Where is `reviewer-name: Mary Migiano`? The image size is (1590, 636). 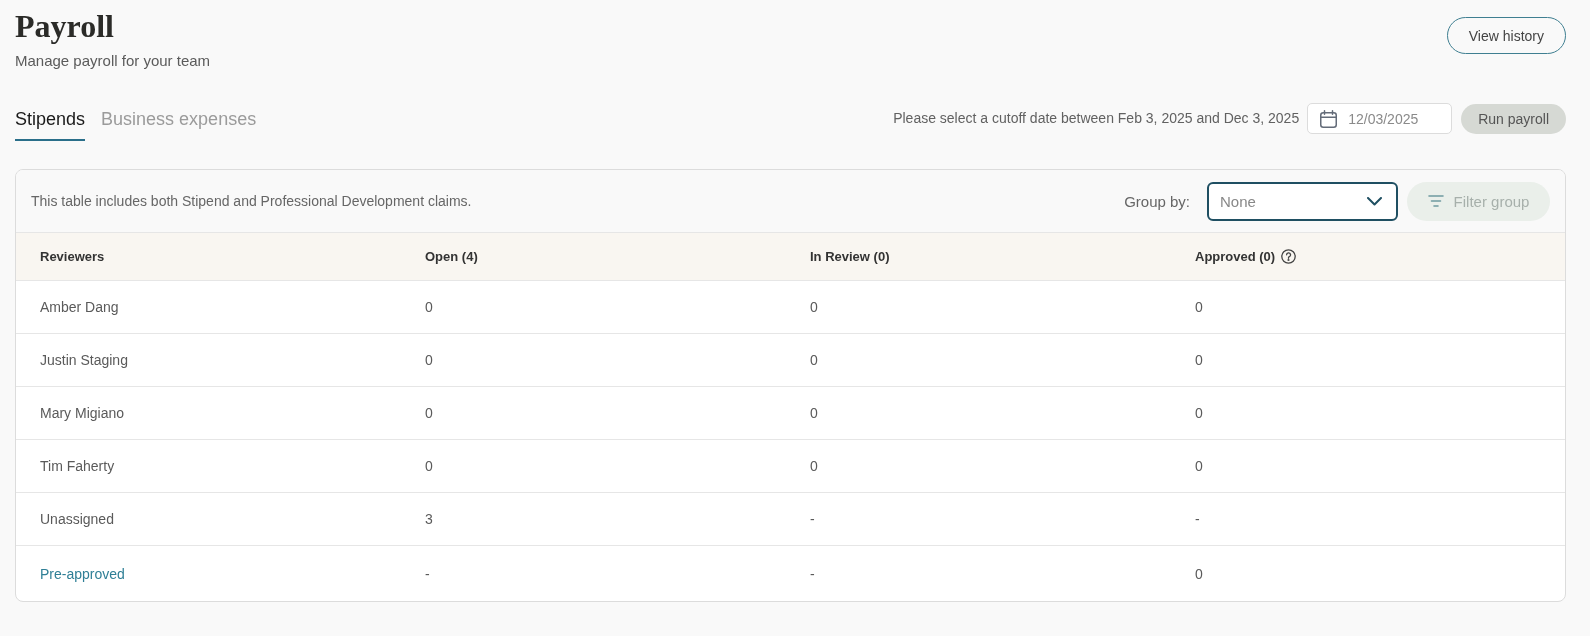
reviewer-name: Mary Migiano is located at coordinates (82, 413).